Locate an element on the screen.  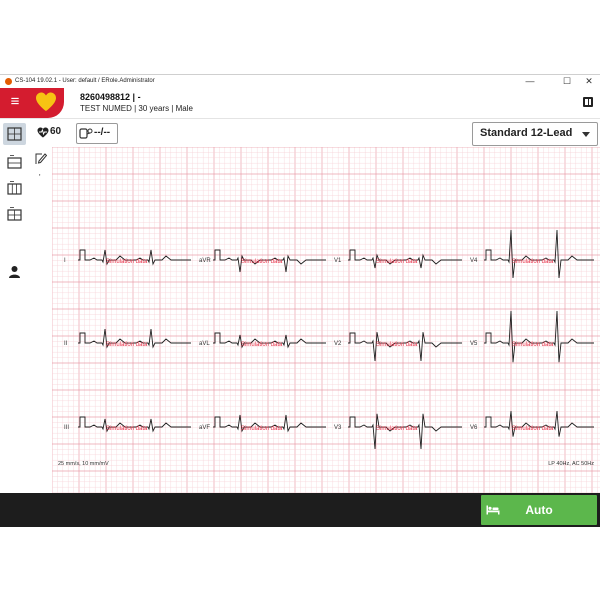
mode-select: Standard 12-Lead is located at coordinates (535, 134).